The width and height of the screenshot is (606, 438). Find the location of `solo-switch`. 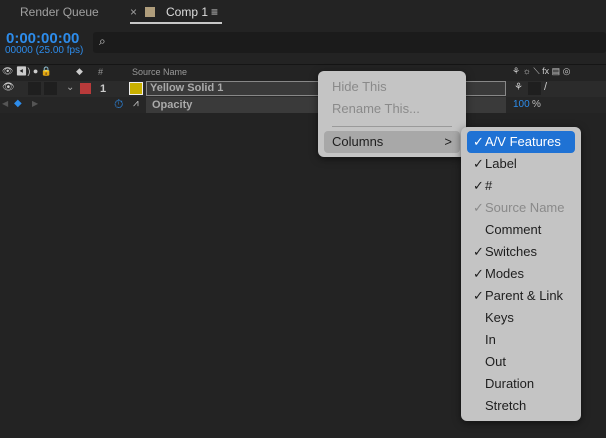

solo-switch is located at coordinates (34, 88).